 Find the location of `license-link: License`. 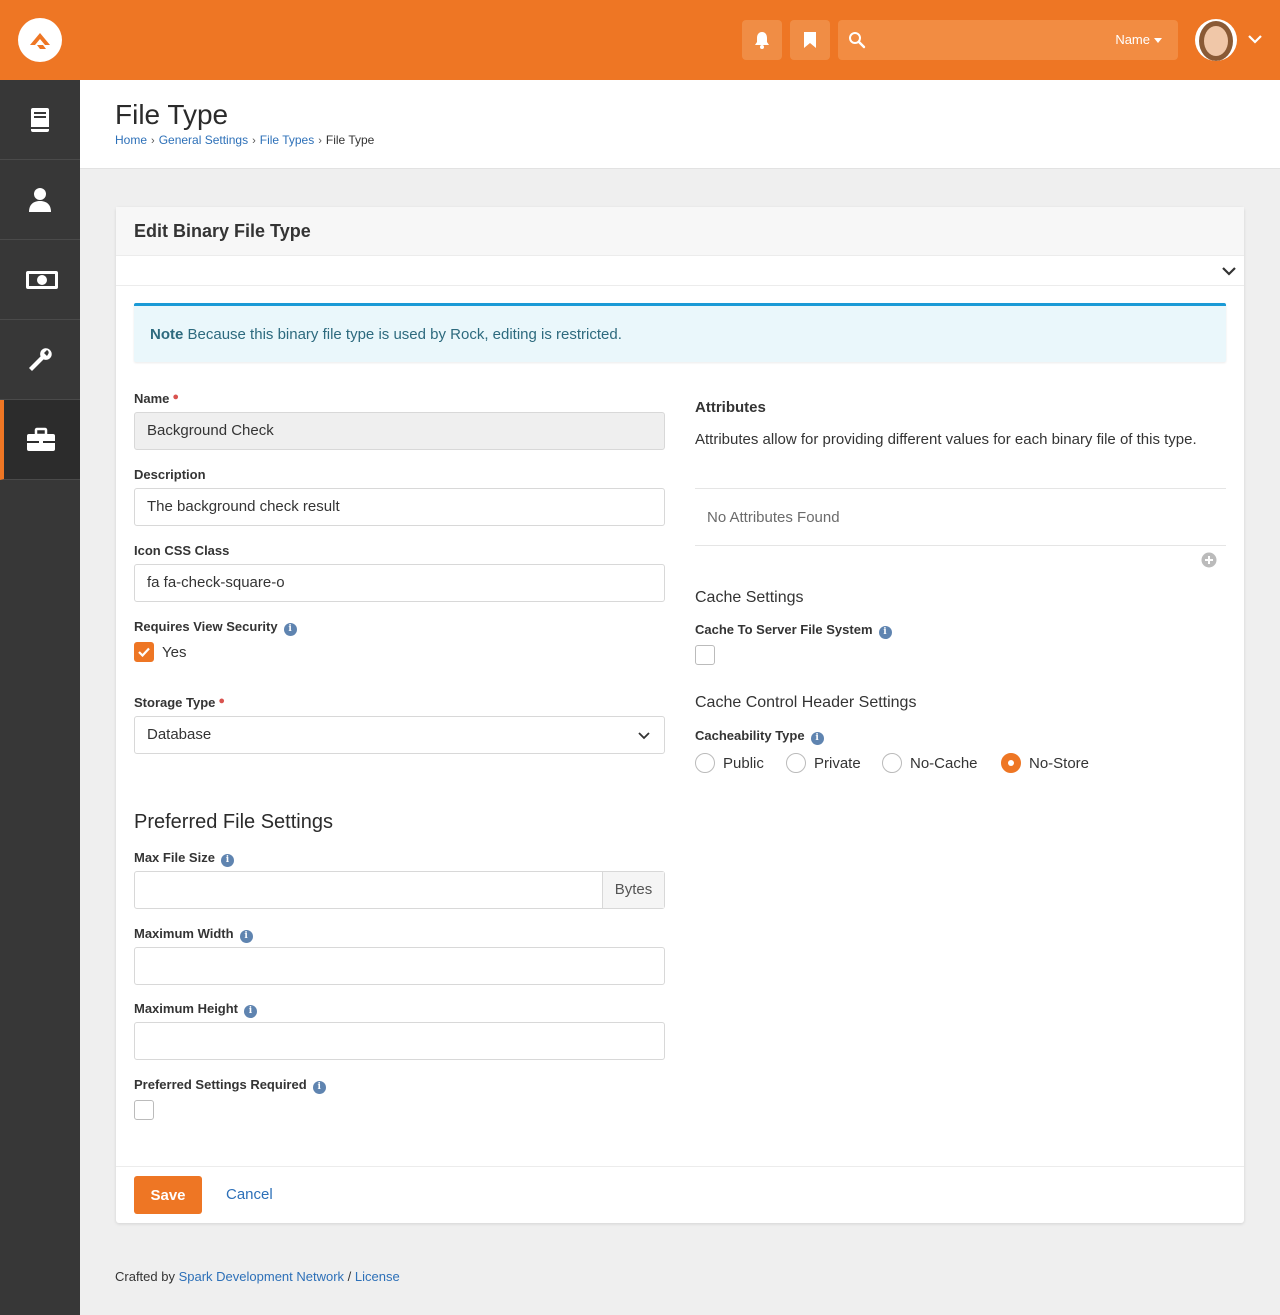

license-link: License is located at coordinates (377, 1276).